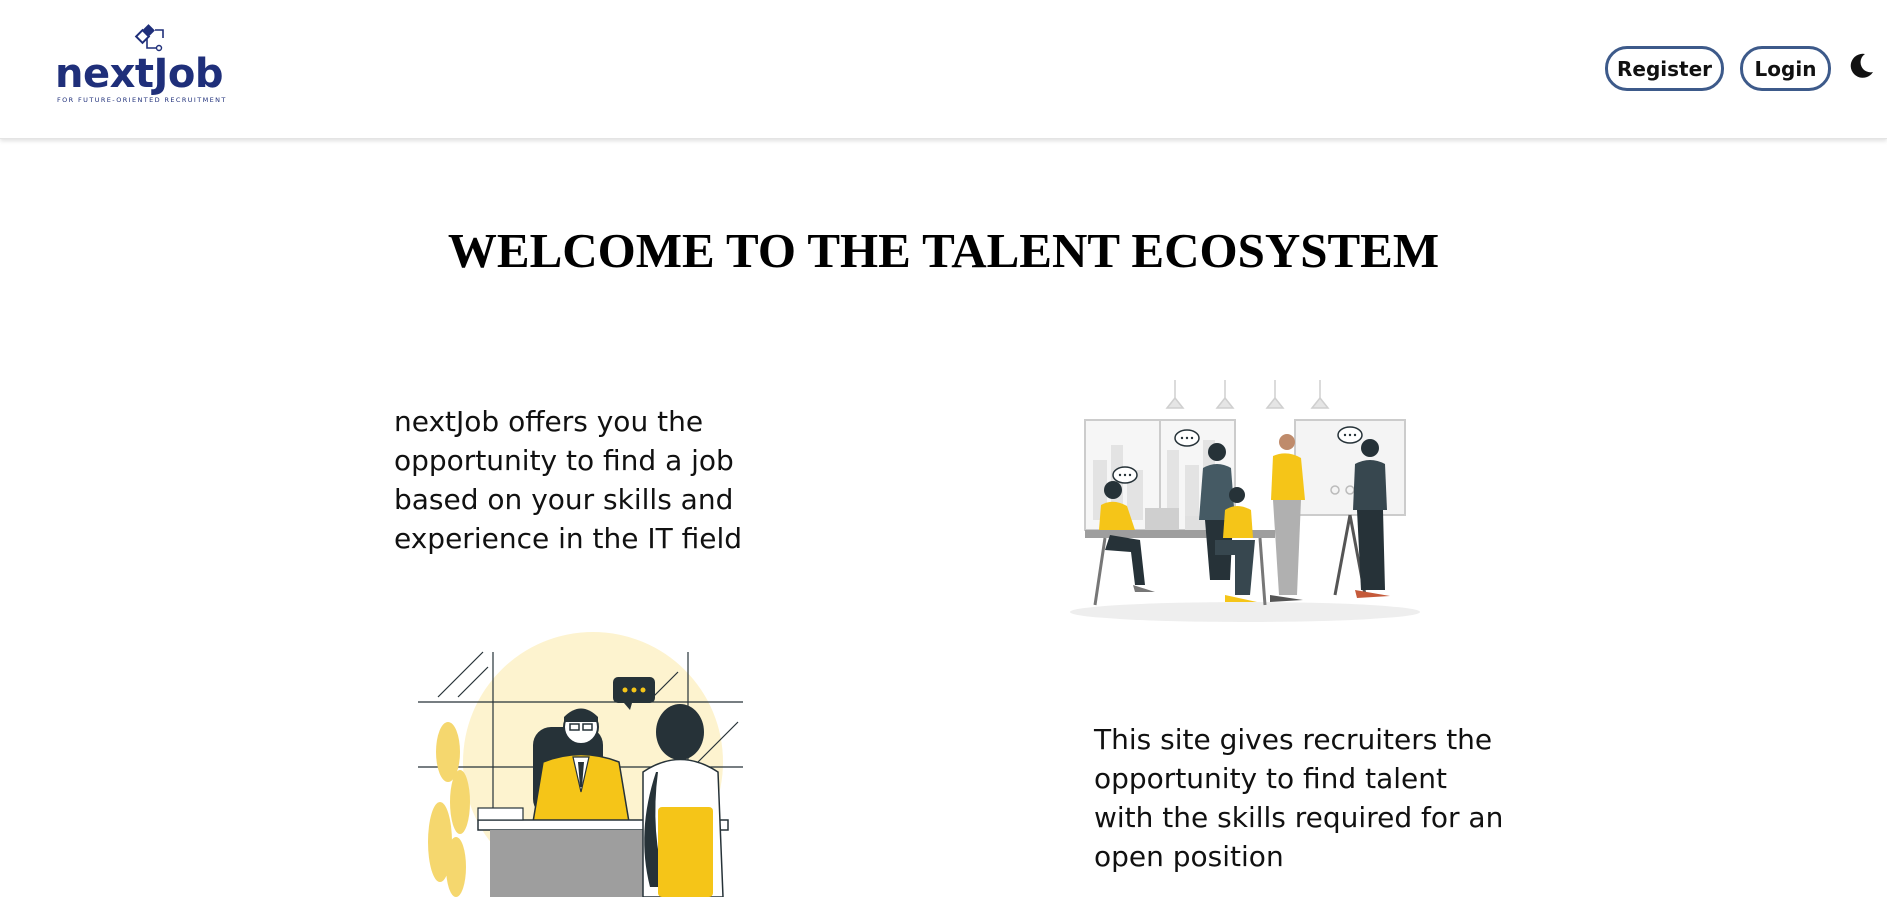 This screenshot has width=1887, height=897. Describe the element at coordinates (142, 100) in the screenshot. I see `logo-tagline: FOR FUTURE-ORIENTED RECRUITMENT` at that location.